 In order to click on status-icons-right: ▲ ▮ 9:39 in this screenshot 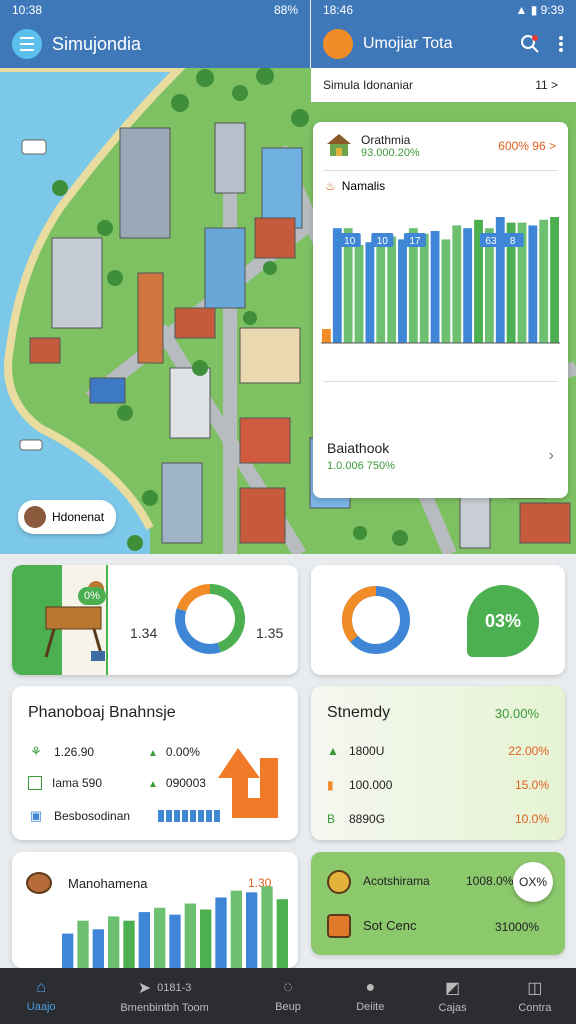, I will do `click(539, 10)`.